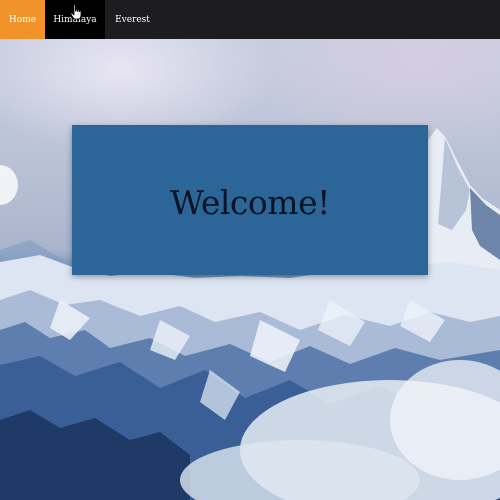 This screenshot has width=500, height=500. Describe the element at coordinates (250, 19) in the screenshot. I see `top-nav-bar: Home Himalaya Everest` at that location.